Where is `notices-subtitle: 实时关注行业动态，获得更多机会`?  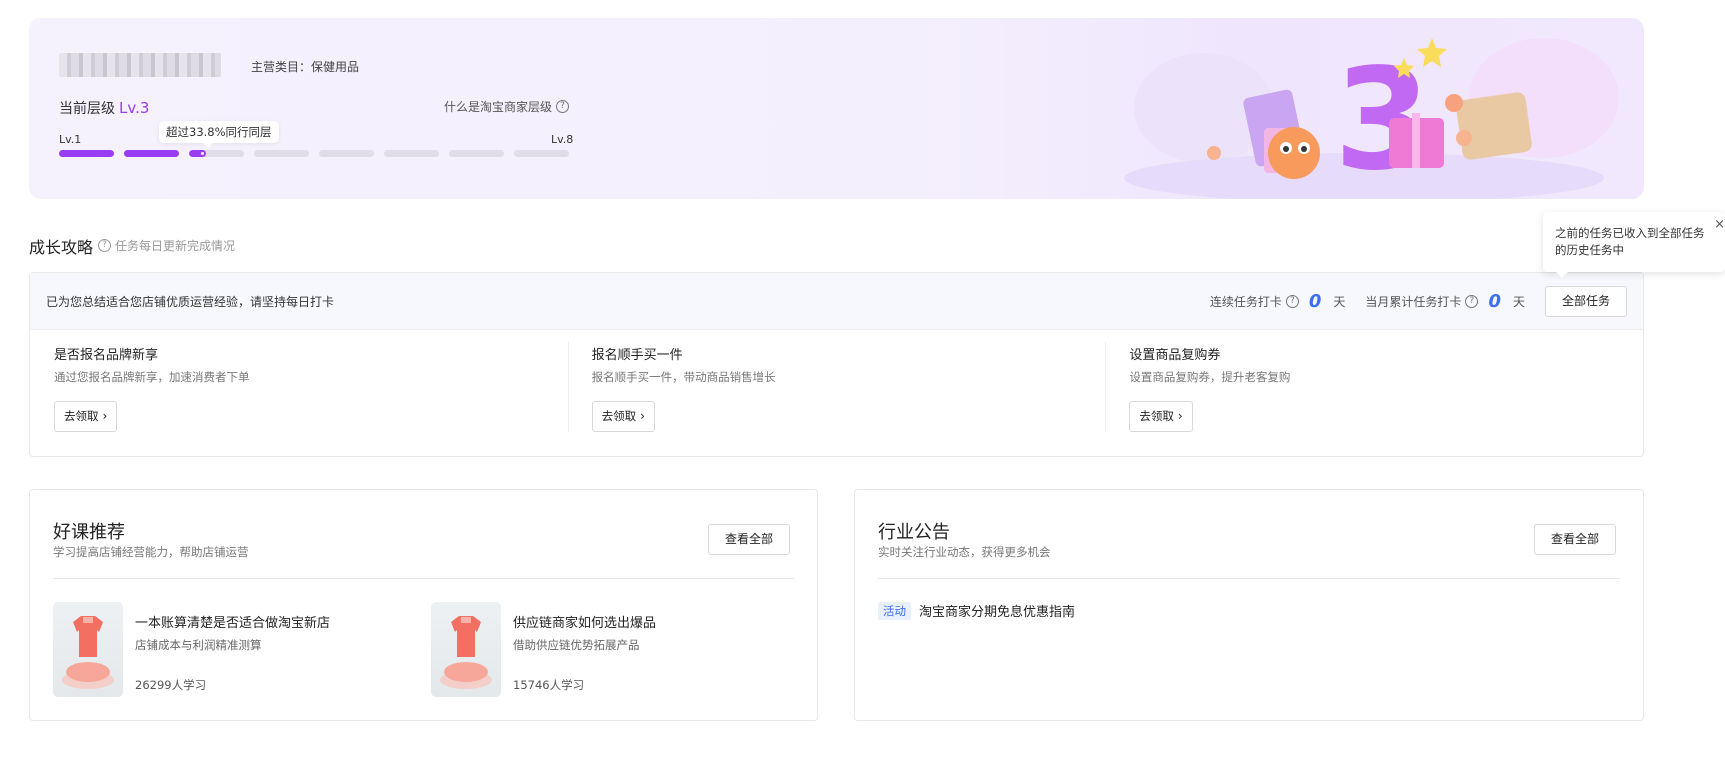
notices-subtitle: 实时关注行业动态，获得更多机会 is located at coordinates (964, 552).